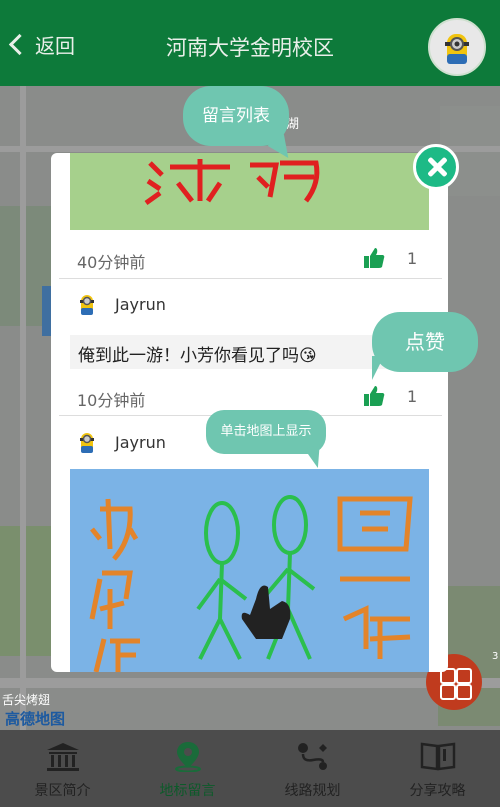  I want to click on map-pin-icon, so click(188, 757).